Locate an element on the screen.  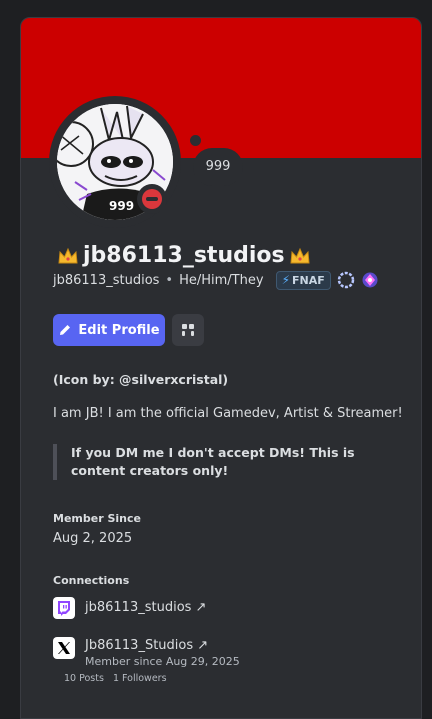
member-since-value: Aug 2, 2025 is located at coordinates (93, 538).